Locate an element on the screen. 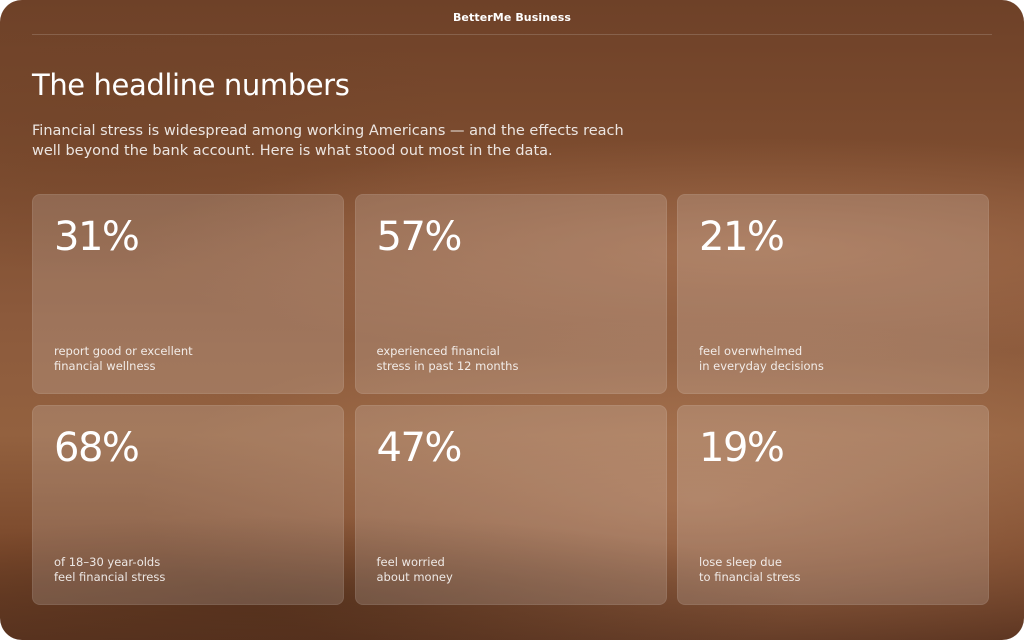  top-bar: BetterMe Business is located at coordinates (512, 17).